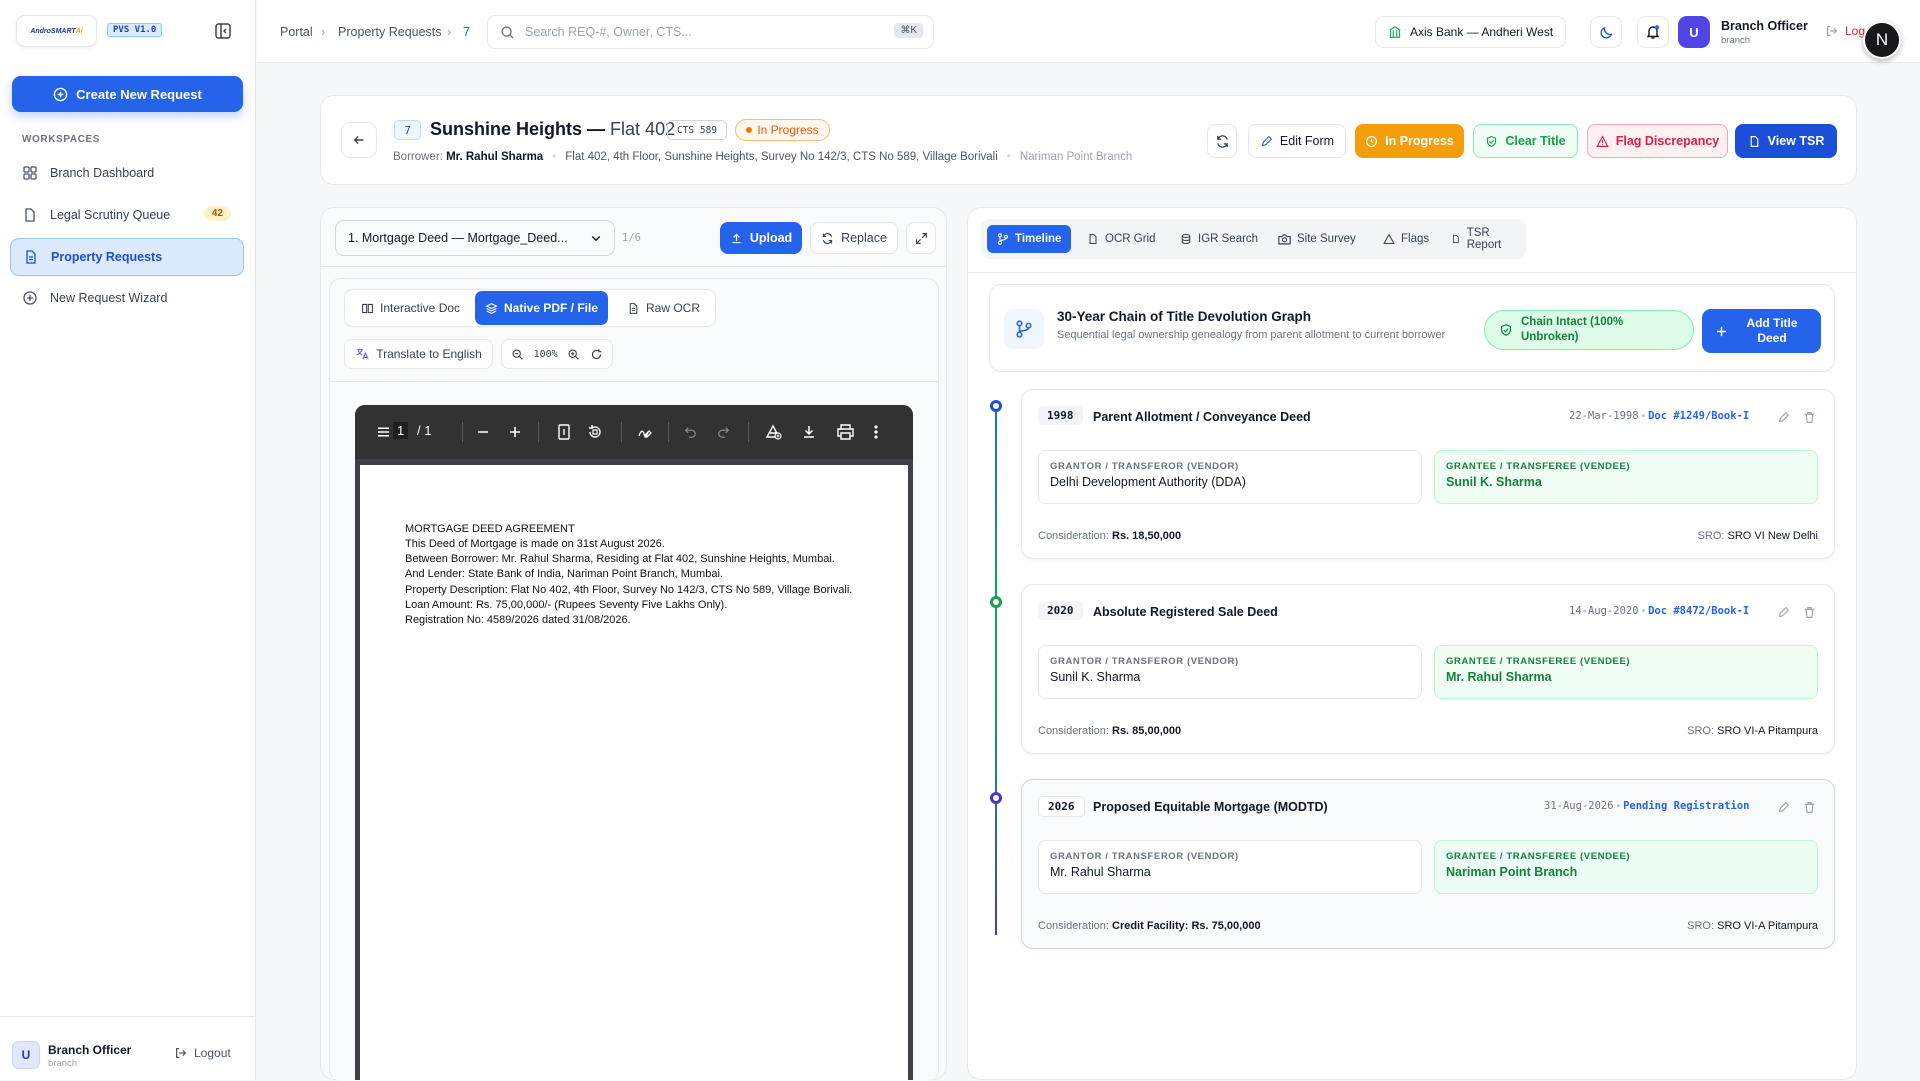 The image size is (1920, 1081). Describe the element at coordinates (663, 308) in the screenshot. I see `tab-raw-ocr: Raw OCR` at that location.